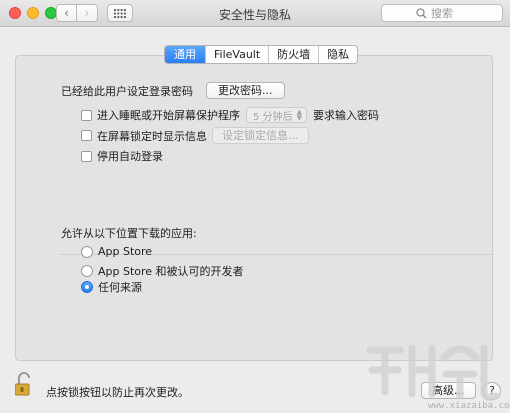 Image resolution: width=510 pixels, height=413 pixels. I want to click on downloads-heading-row: 允许从以下位置下载的应用:, so click(129, 233).